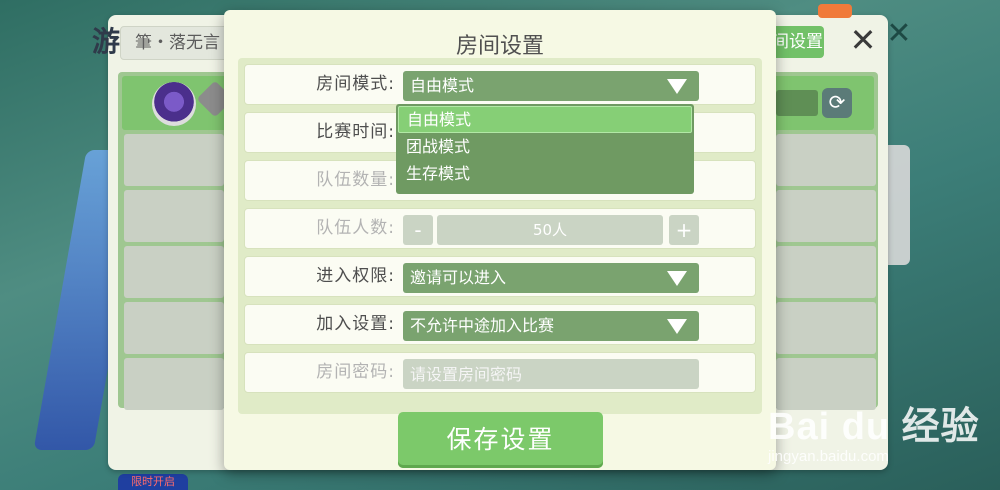 This screenshot has height=490, width=1000. Describe the element at coordinates (355, 180) in the screenshot. I see `team-count-label: 队伍数量:` at that location.